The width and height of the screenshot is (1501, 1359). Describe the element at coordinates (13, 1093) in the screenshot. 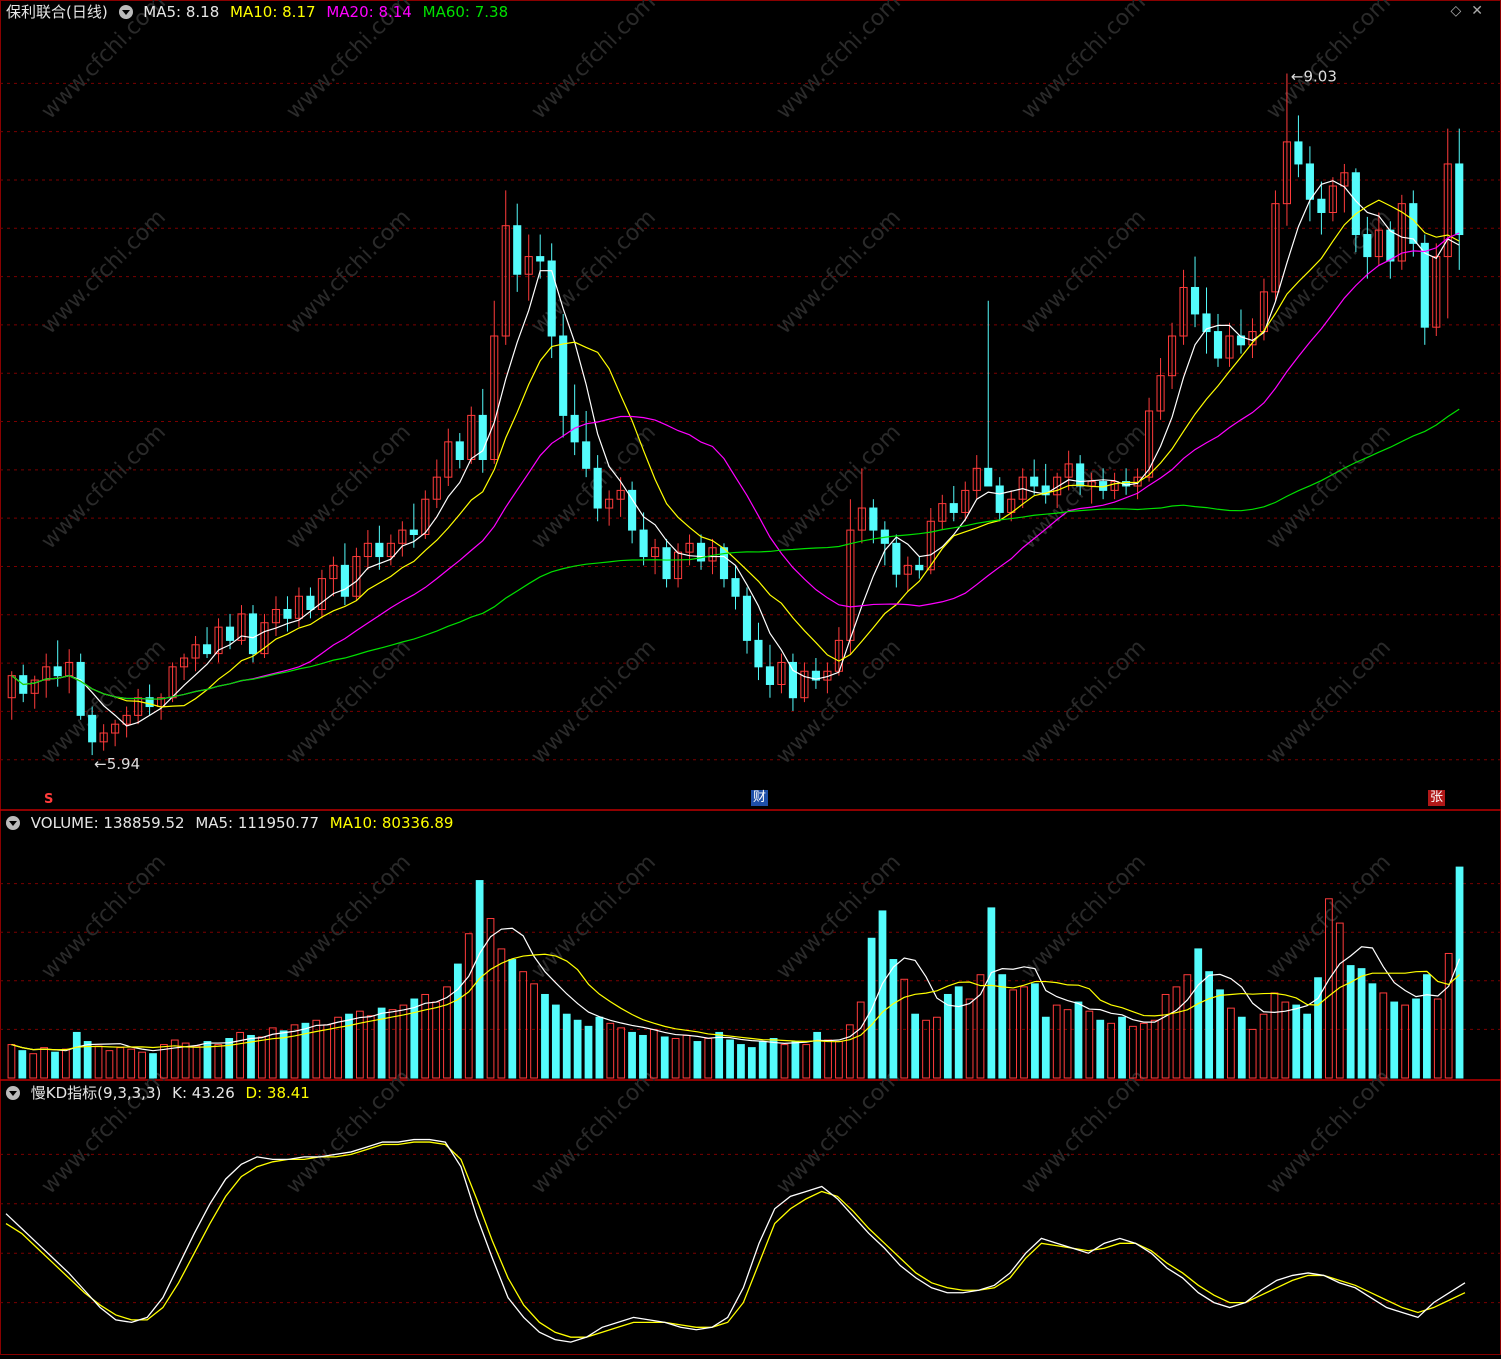

I see `kd-menu-icon` at that location.